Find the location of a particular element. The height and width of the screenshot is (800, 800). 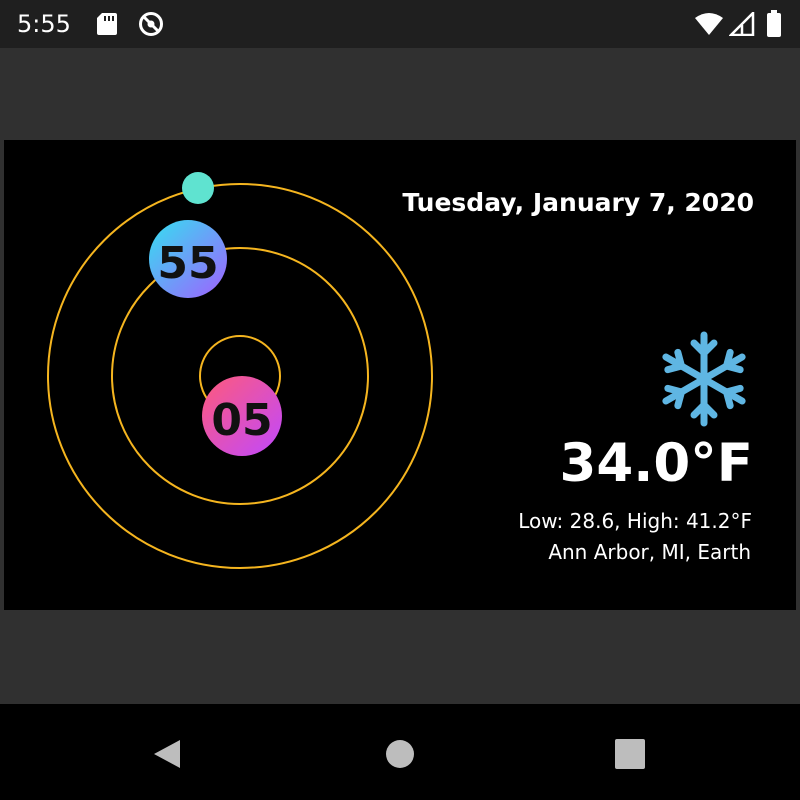

back-icon is located at coordinates (167, 754).